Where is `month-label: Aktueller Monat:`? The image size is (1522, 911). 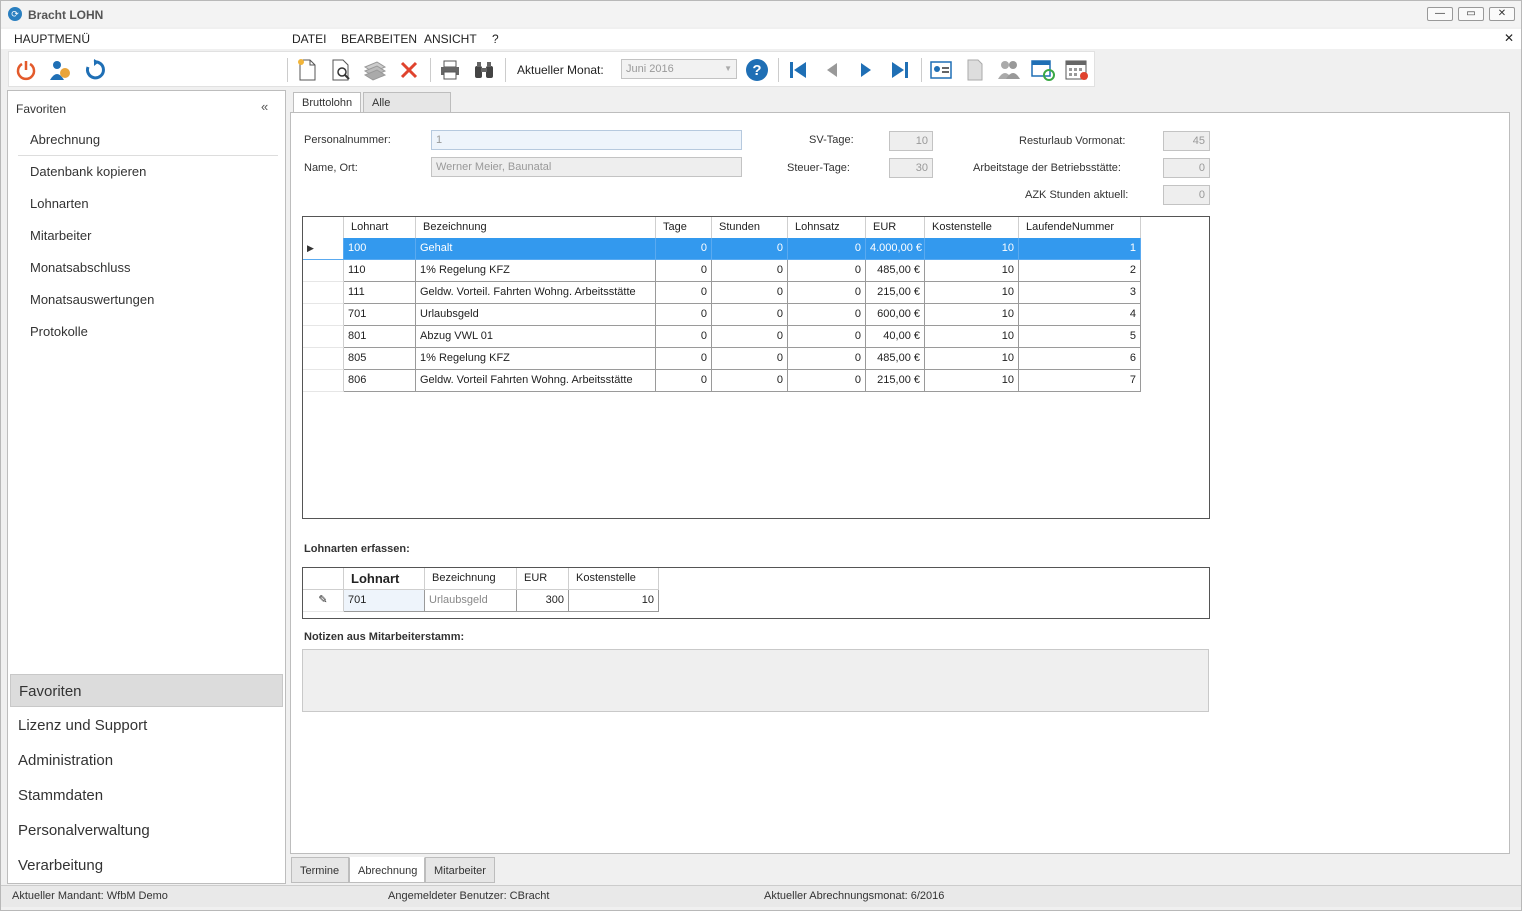
month-label: Aktueller Monat: is located at coordinates (560, 70).